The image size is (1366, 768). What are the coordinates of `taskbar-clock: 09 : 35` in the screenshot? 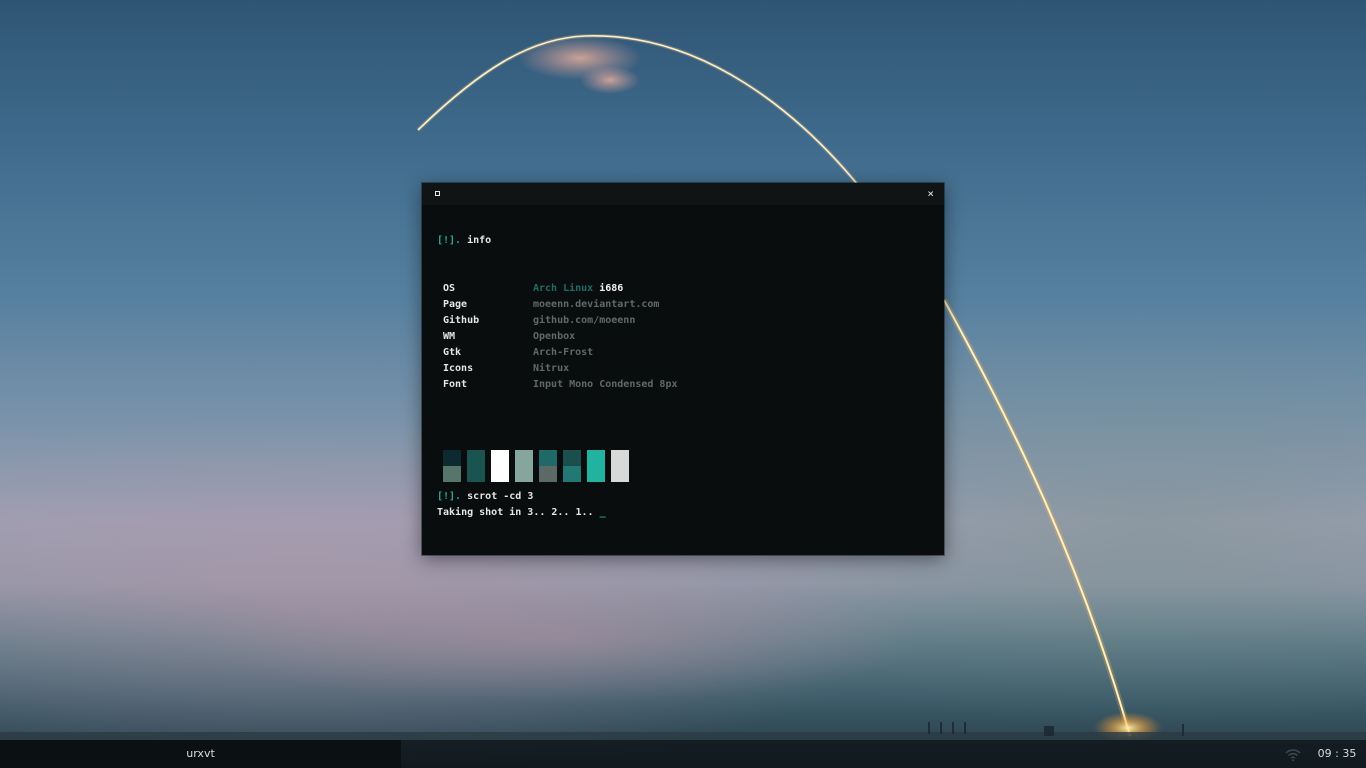 It's located at (1337, 754).